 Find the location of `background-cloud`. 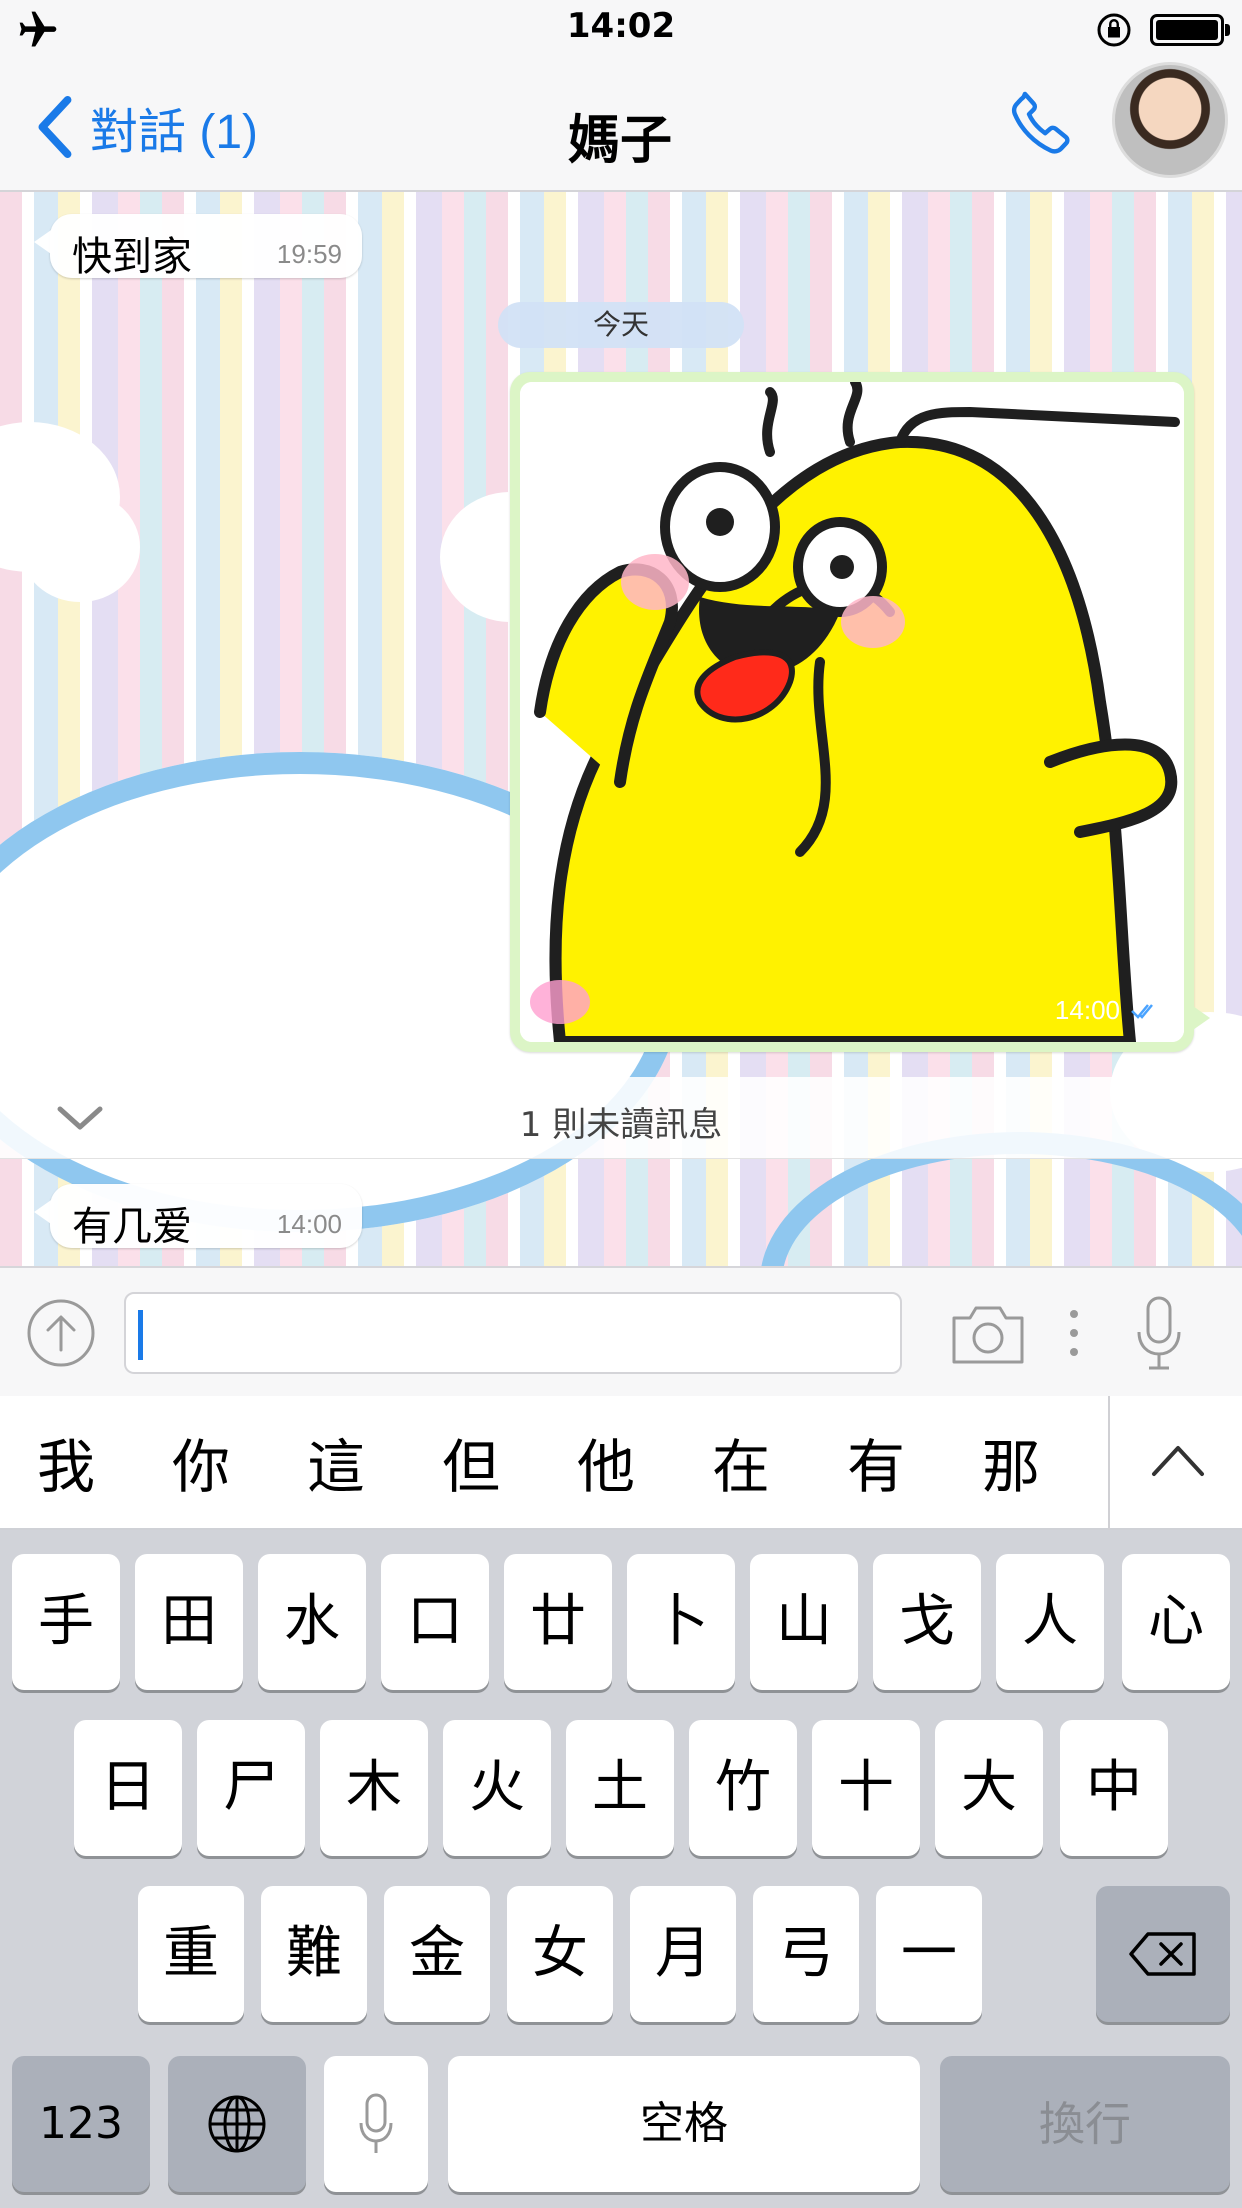

background-cloud is located at coordinates (80, 547).